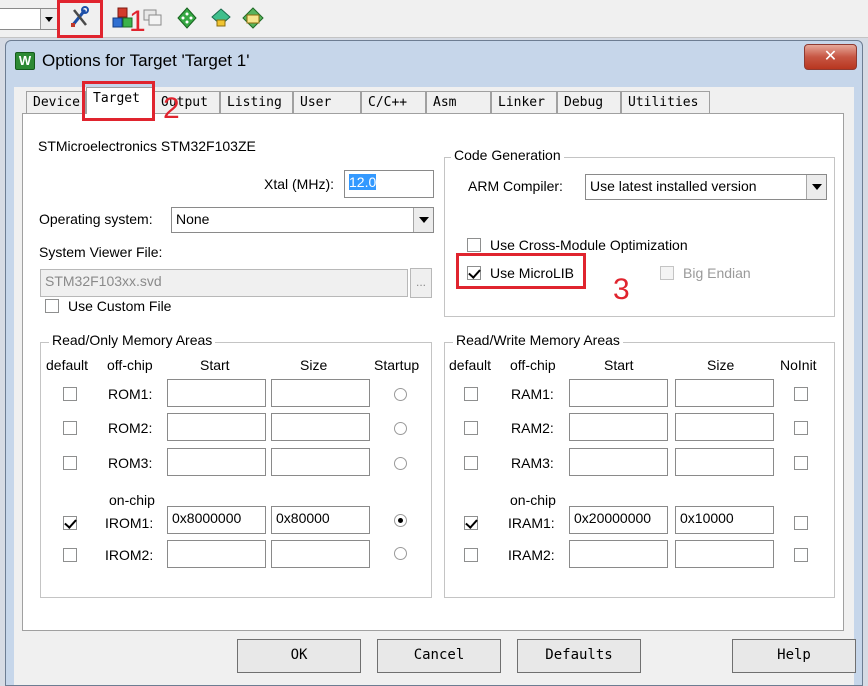  I want to click on rom1-default-checkbox, so click(70, 394).